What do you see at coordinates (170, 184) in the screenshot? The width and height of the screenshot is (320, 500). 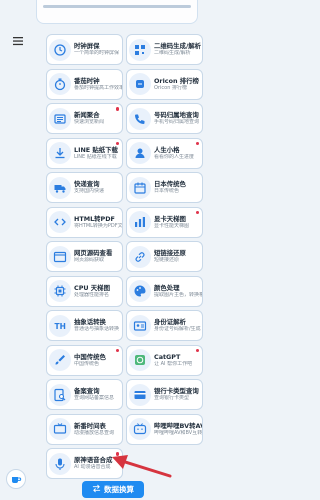 I see `tool-title: 日本传统色` at bounding box center [170, 184].